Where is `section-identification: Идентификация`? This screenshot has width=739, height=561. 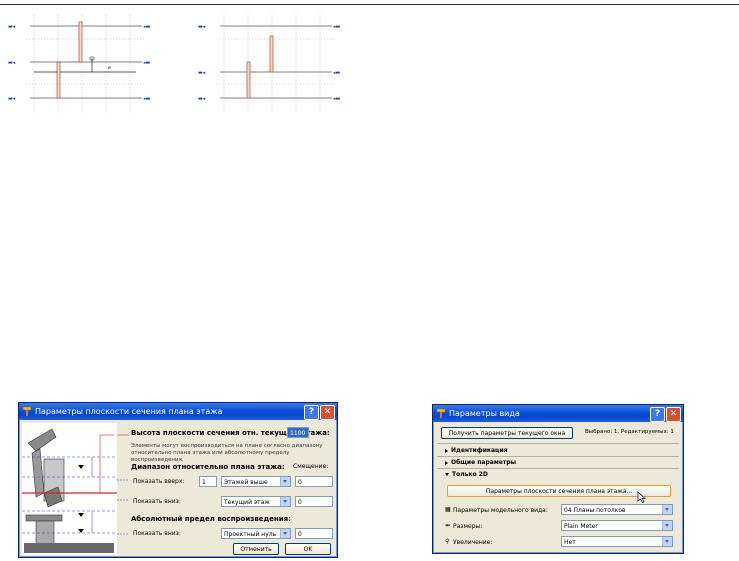 section-identification: Идентификация is located at coordinates (476, 450).